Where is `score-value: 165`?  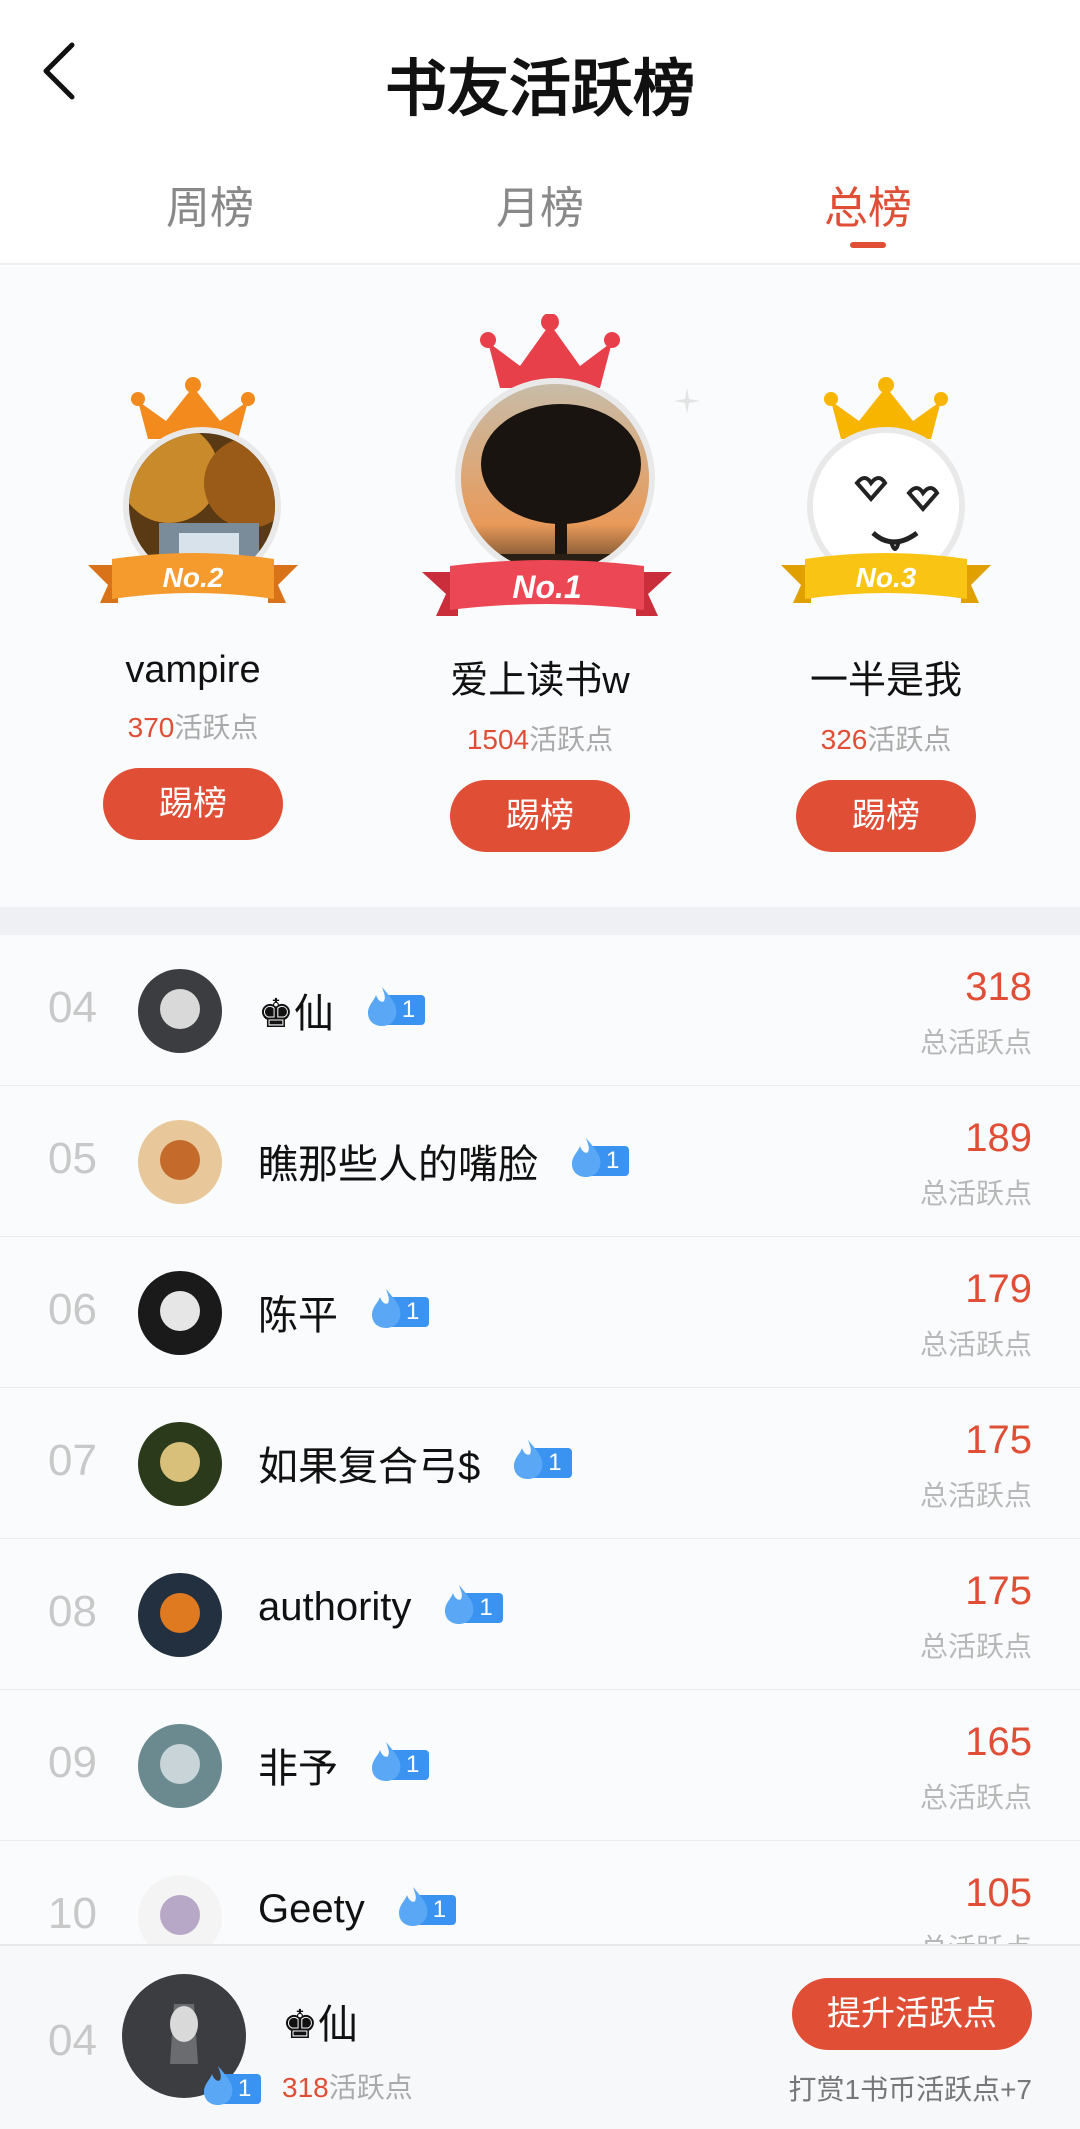
score-value: 165 is located at coordinates (998, 1742).